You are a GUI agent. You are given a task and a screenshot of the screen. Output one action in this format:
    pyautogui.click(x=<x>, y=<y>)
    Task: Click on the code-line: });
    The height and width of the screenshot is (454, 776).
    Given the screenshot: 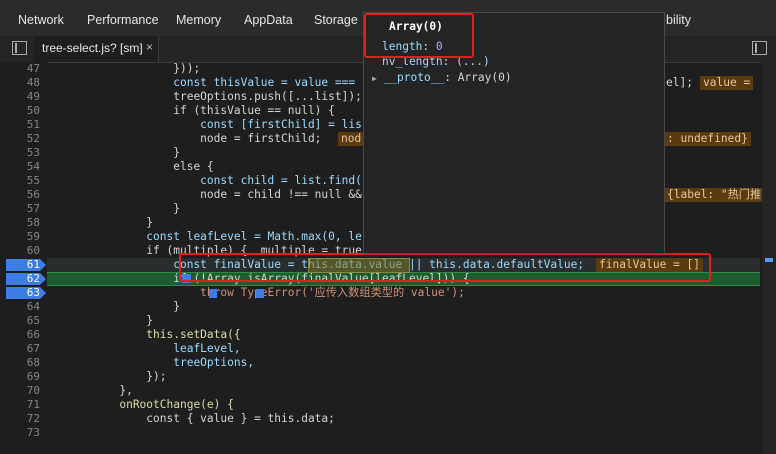 What is the action you would take?
    pyautogui.click(x=318, y=377)
    